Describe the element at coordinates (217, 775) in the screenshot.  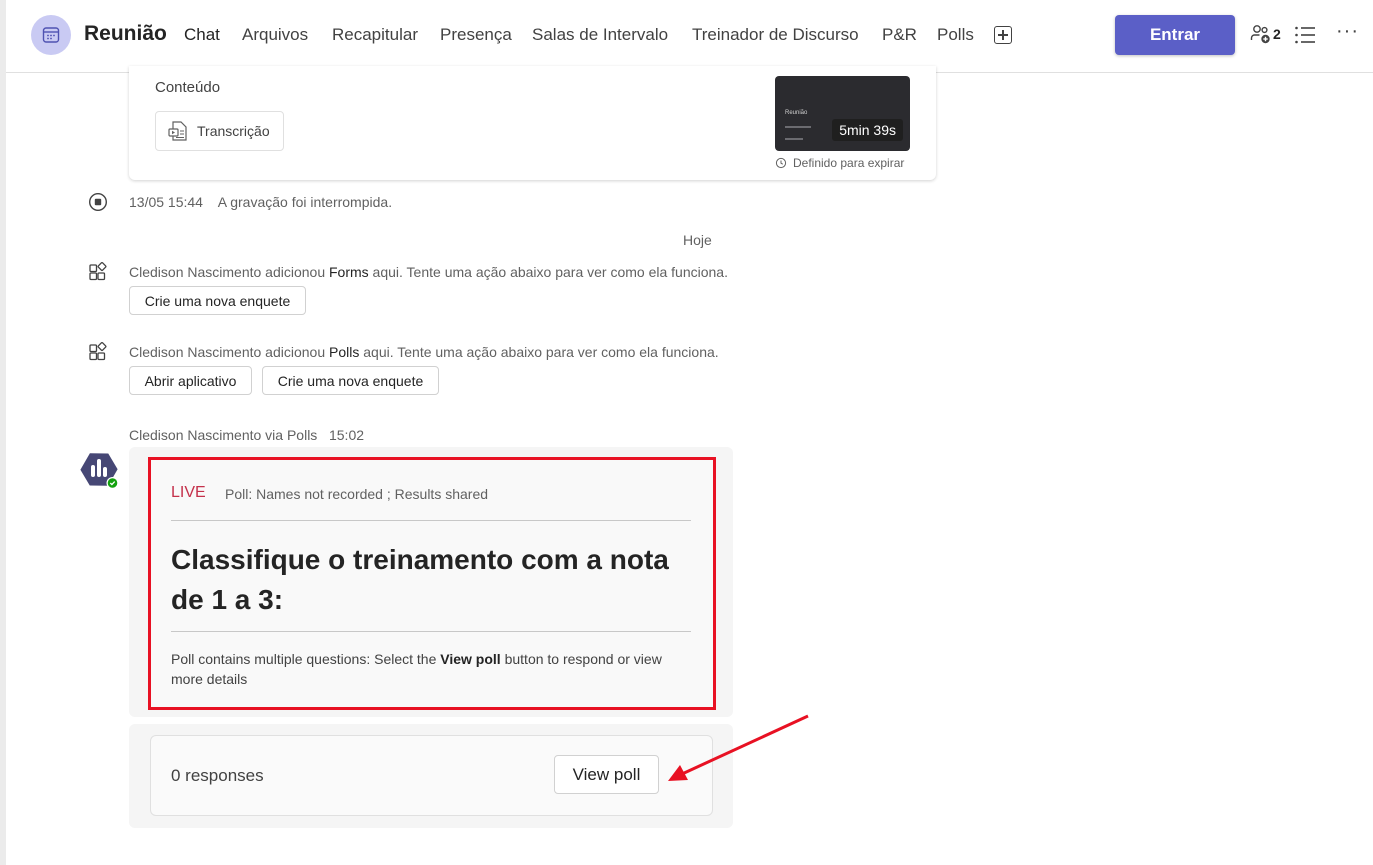
I see `response-count: 0 responses` at that location.